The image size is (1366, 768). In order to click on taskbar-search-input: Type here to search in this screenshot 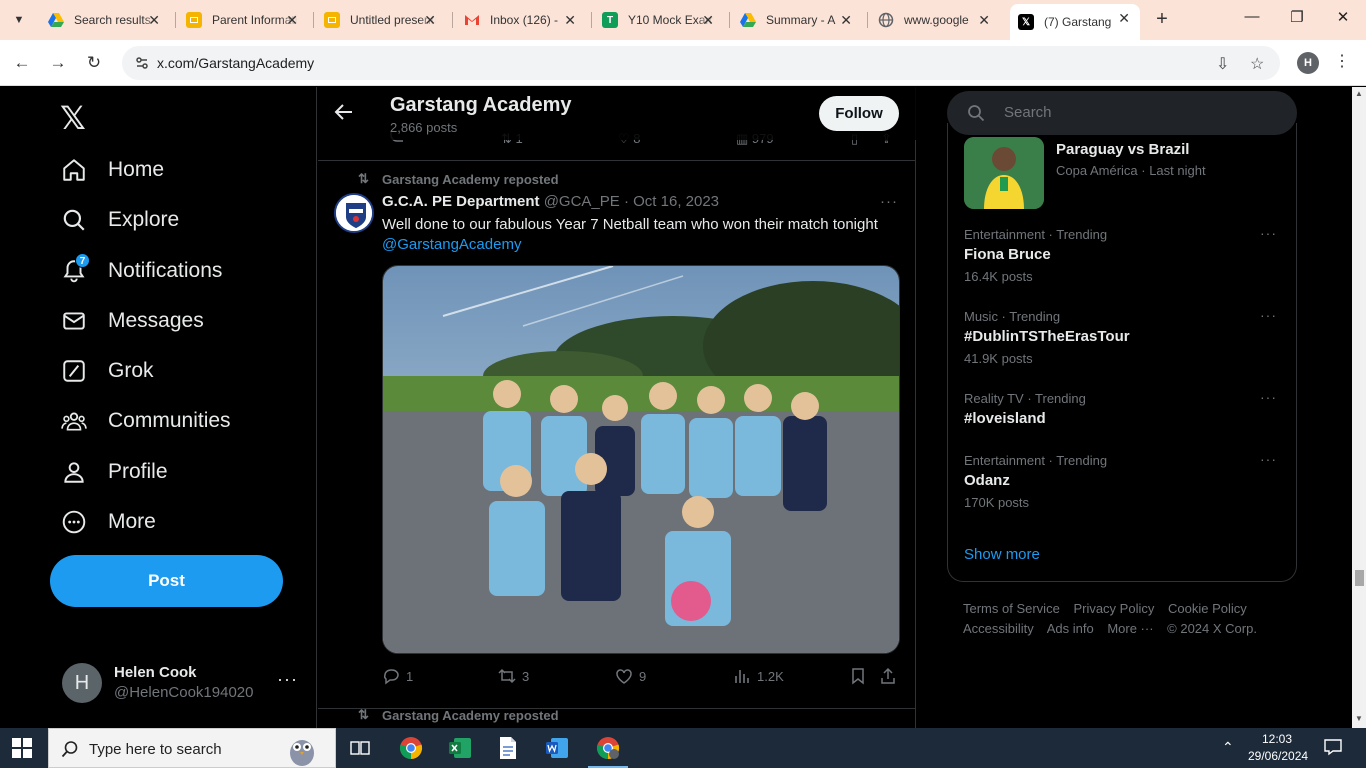, I will do `click(192, 748)`.